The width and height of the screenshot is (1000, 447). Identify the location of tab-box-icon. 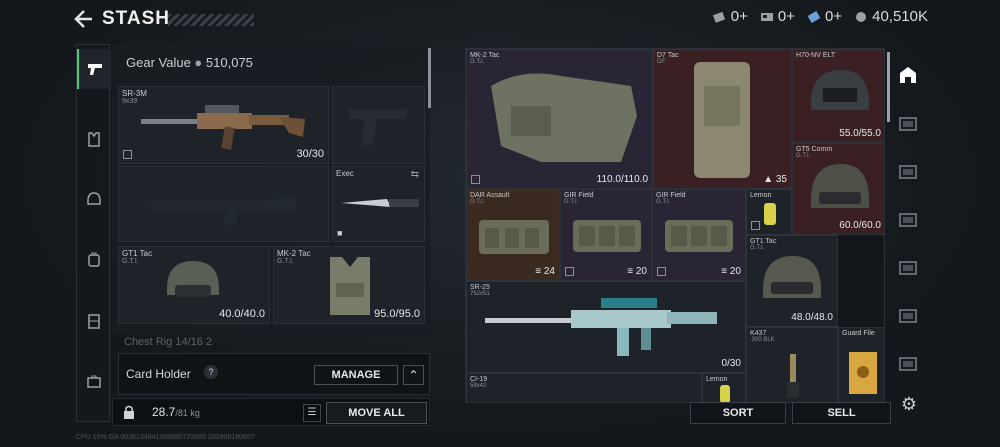
(908, 268).